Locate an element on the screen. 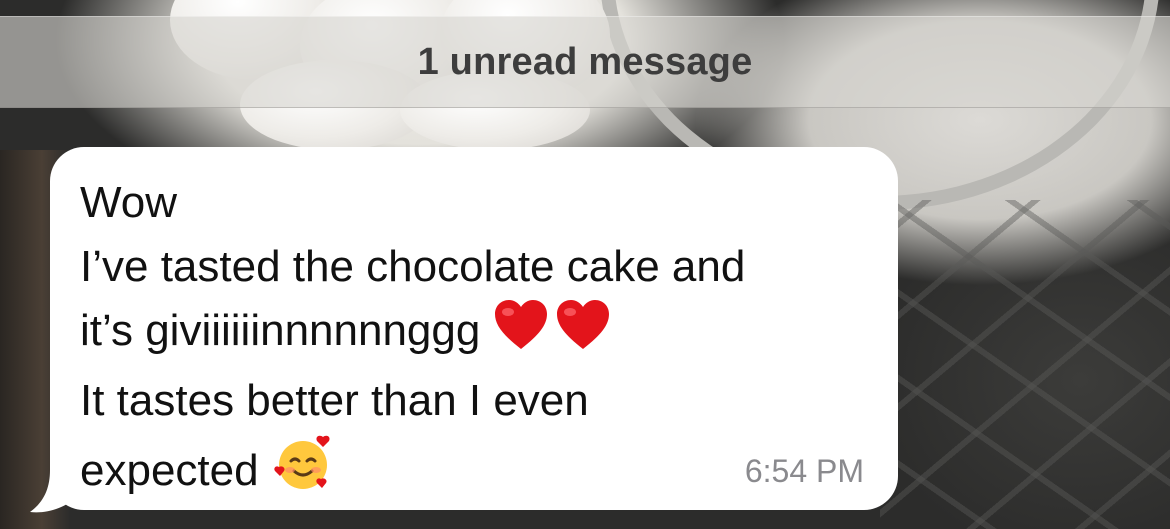 This screenshot has height=529, width=1170. unread-messages-label: 1 unread message is located at coordinates (585, 61).